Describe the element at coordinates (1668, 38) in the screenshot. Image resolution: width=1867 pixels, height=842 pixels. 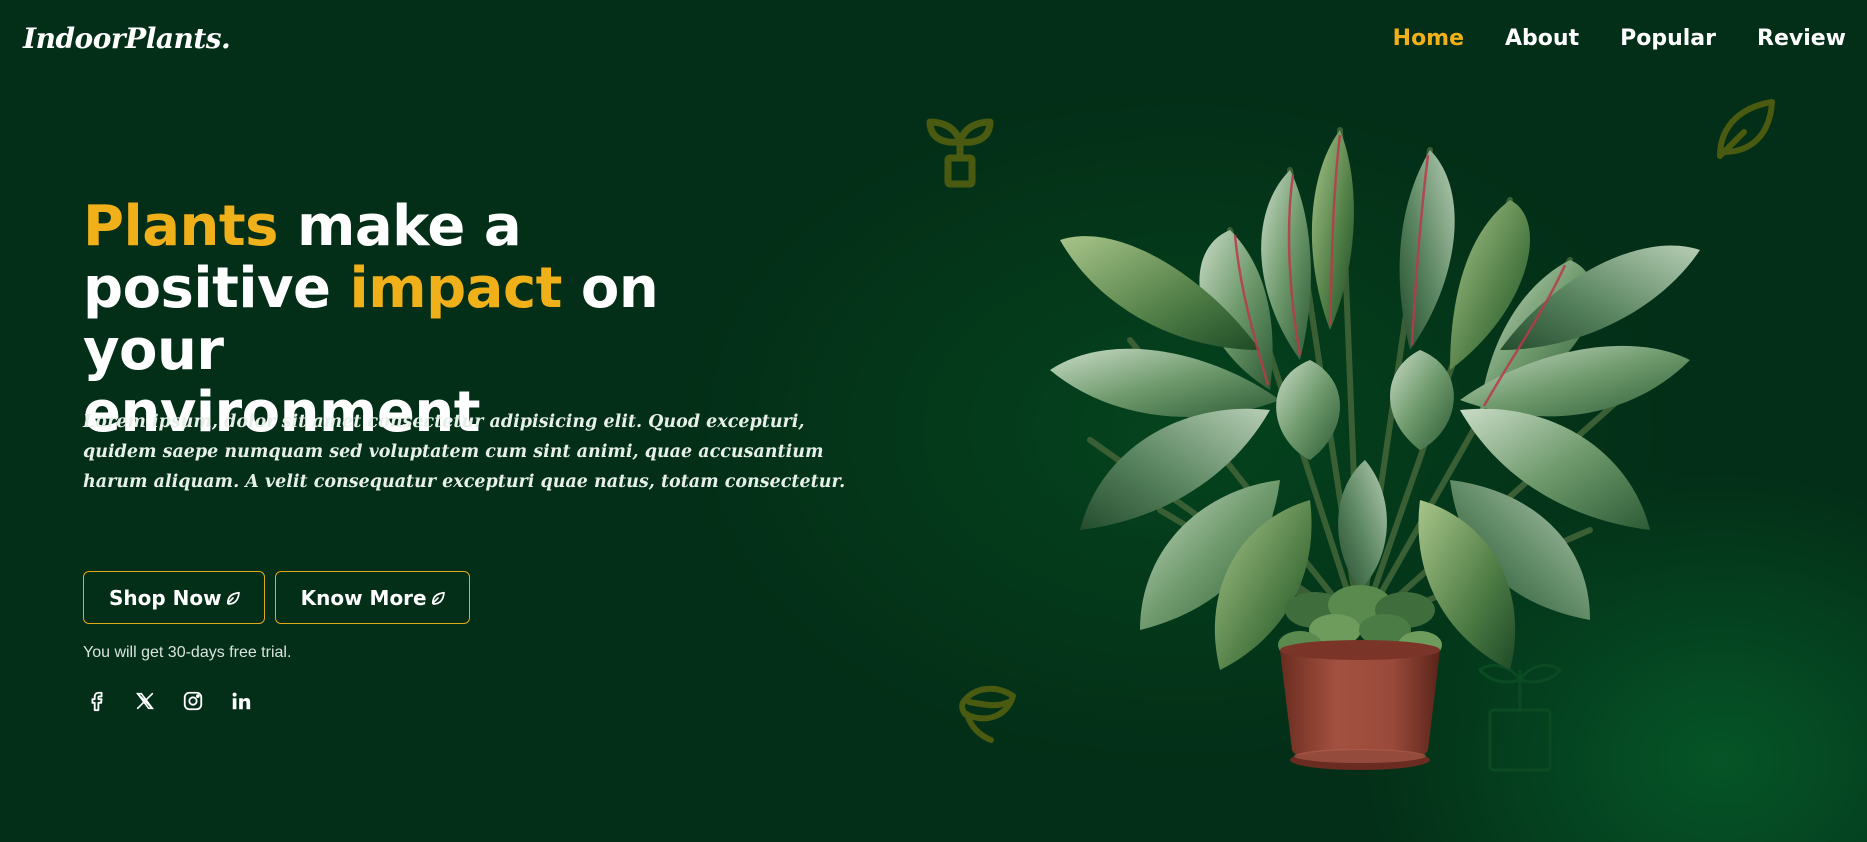
I see `nav-popular: Popular` at that location.